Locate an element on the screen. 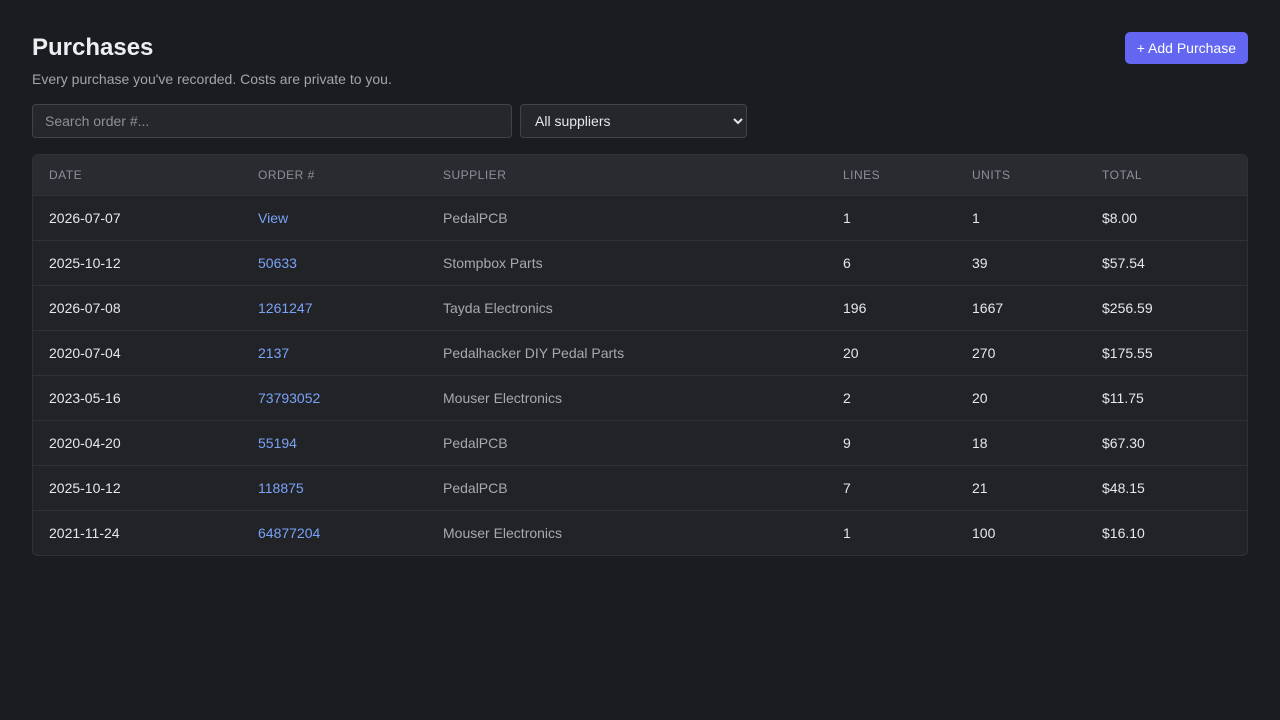  order-link: 64877204 is located at coordinates (289, 533).